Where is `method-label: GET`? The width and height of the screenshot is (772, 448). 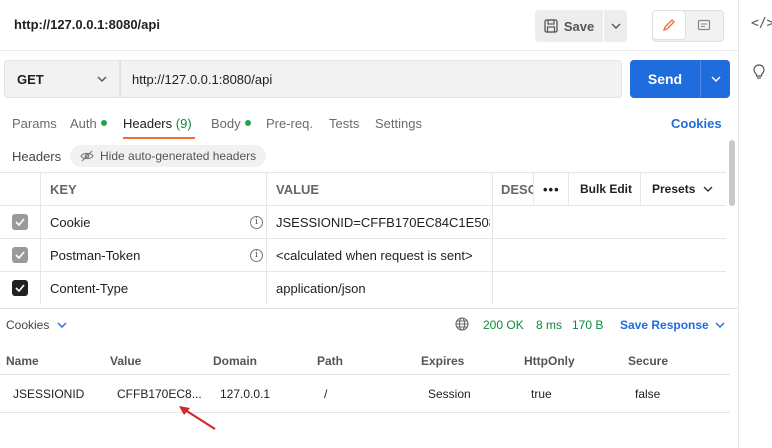
method-label: GET is located at coordinates (30, 79).